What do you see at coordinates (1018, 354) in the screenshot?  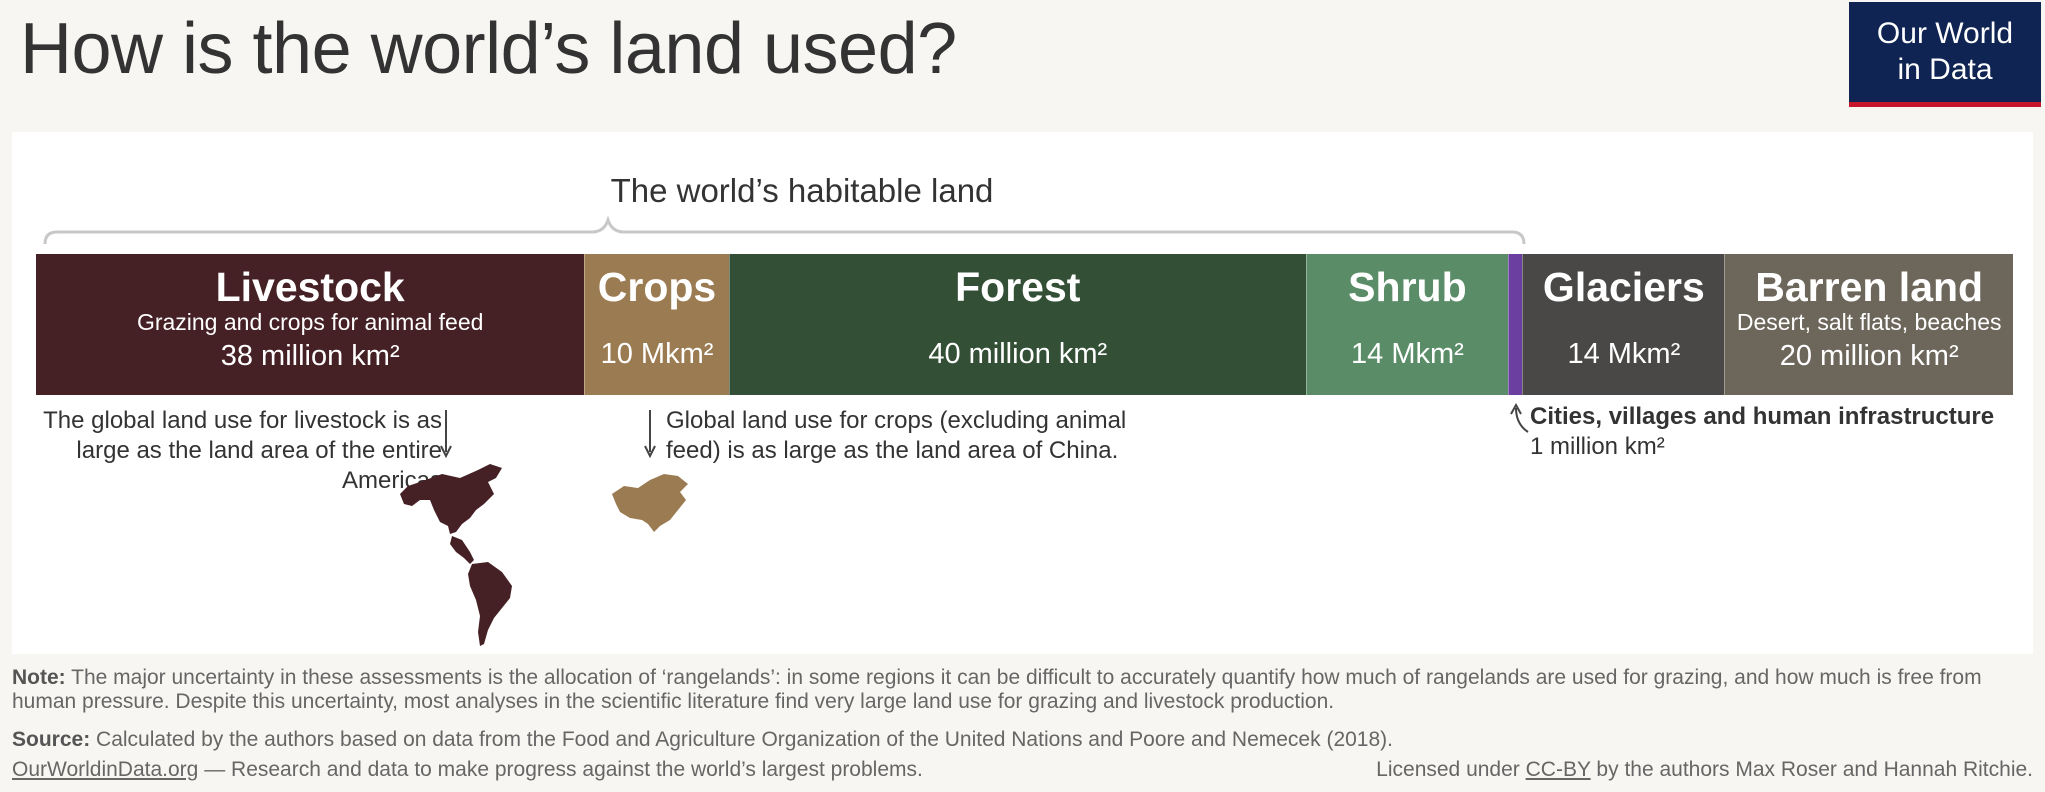 I see `bar-value: 40 million km²` at bounding box center [1018, 354].